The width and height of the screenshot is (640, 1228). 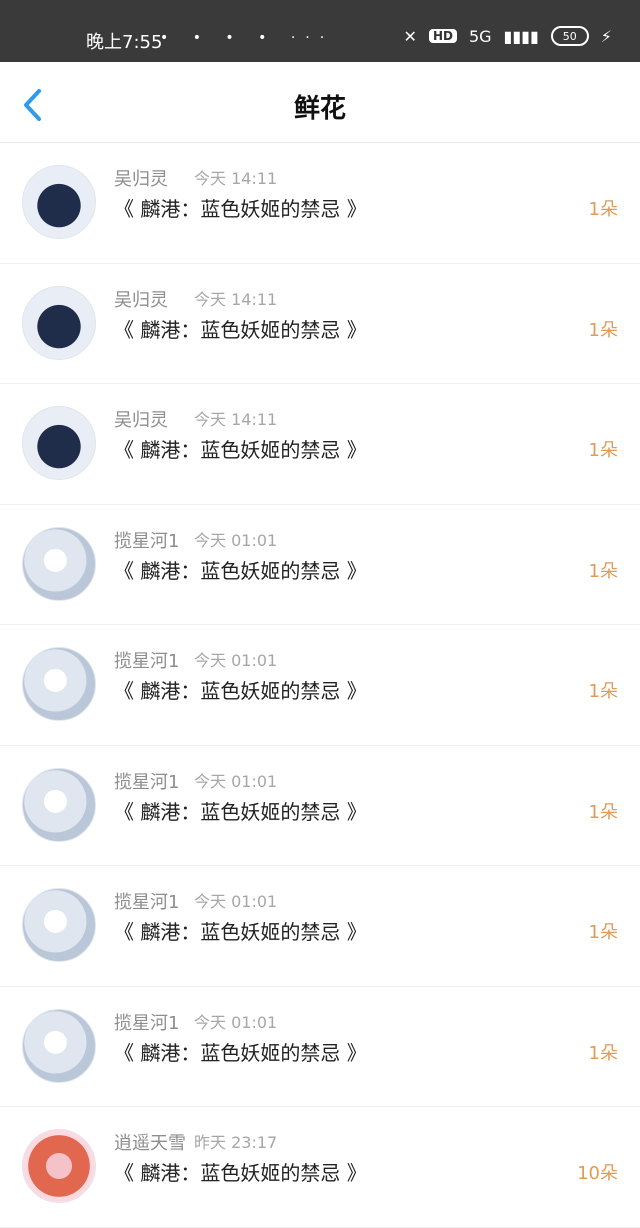 What do you see at coordinates (597, 1173) in the screenshot?
I see `flower-count: 10朵` at bounding box center [597, 1173].